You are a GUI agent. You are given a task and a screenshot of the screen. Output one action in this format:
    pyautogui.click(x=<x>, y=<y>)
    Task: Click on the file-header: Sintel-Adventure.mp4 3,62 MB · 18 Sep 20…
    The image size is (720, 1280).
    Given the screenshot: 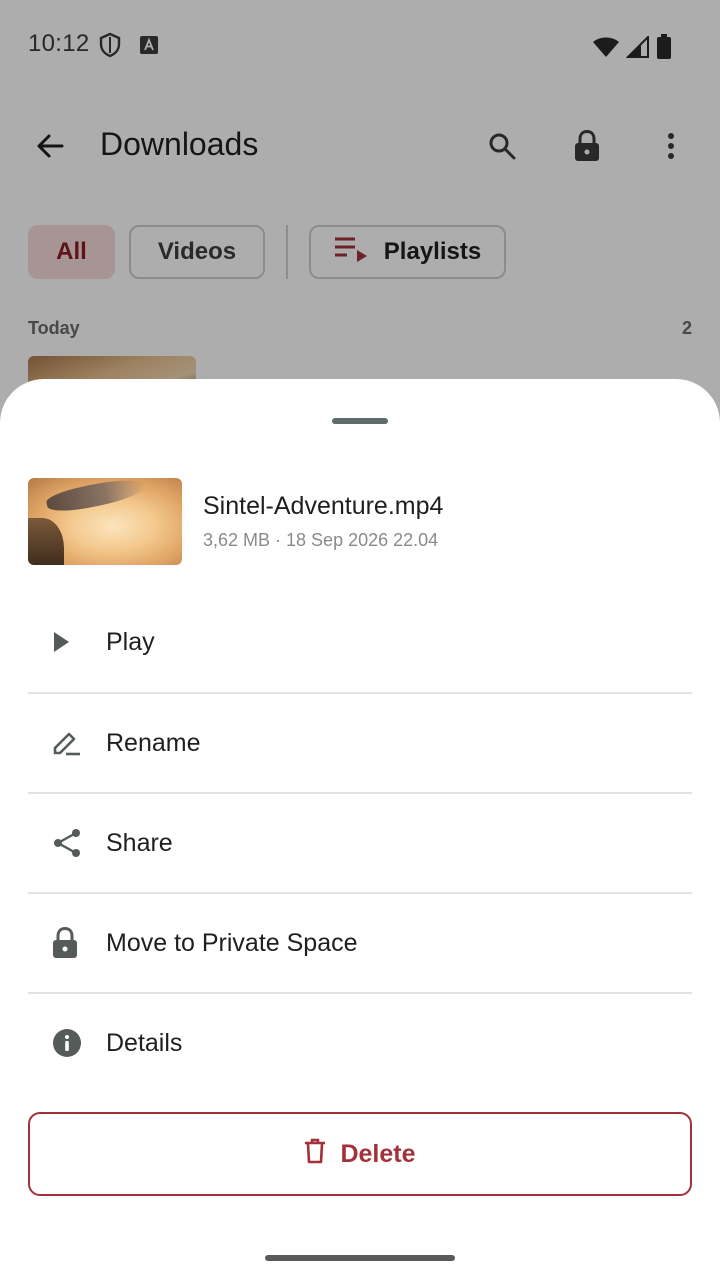 What is the action you would take?
    pyautogui.click(x=360, y=522)
    